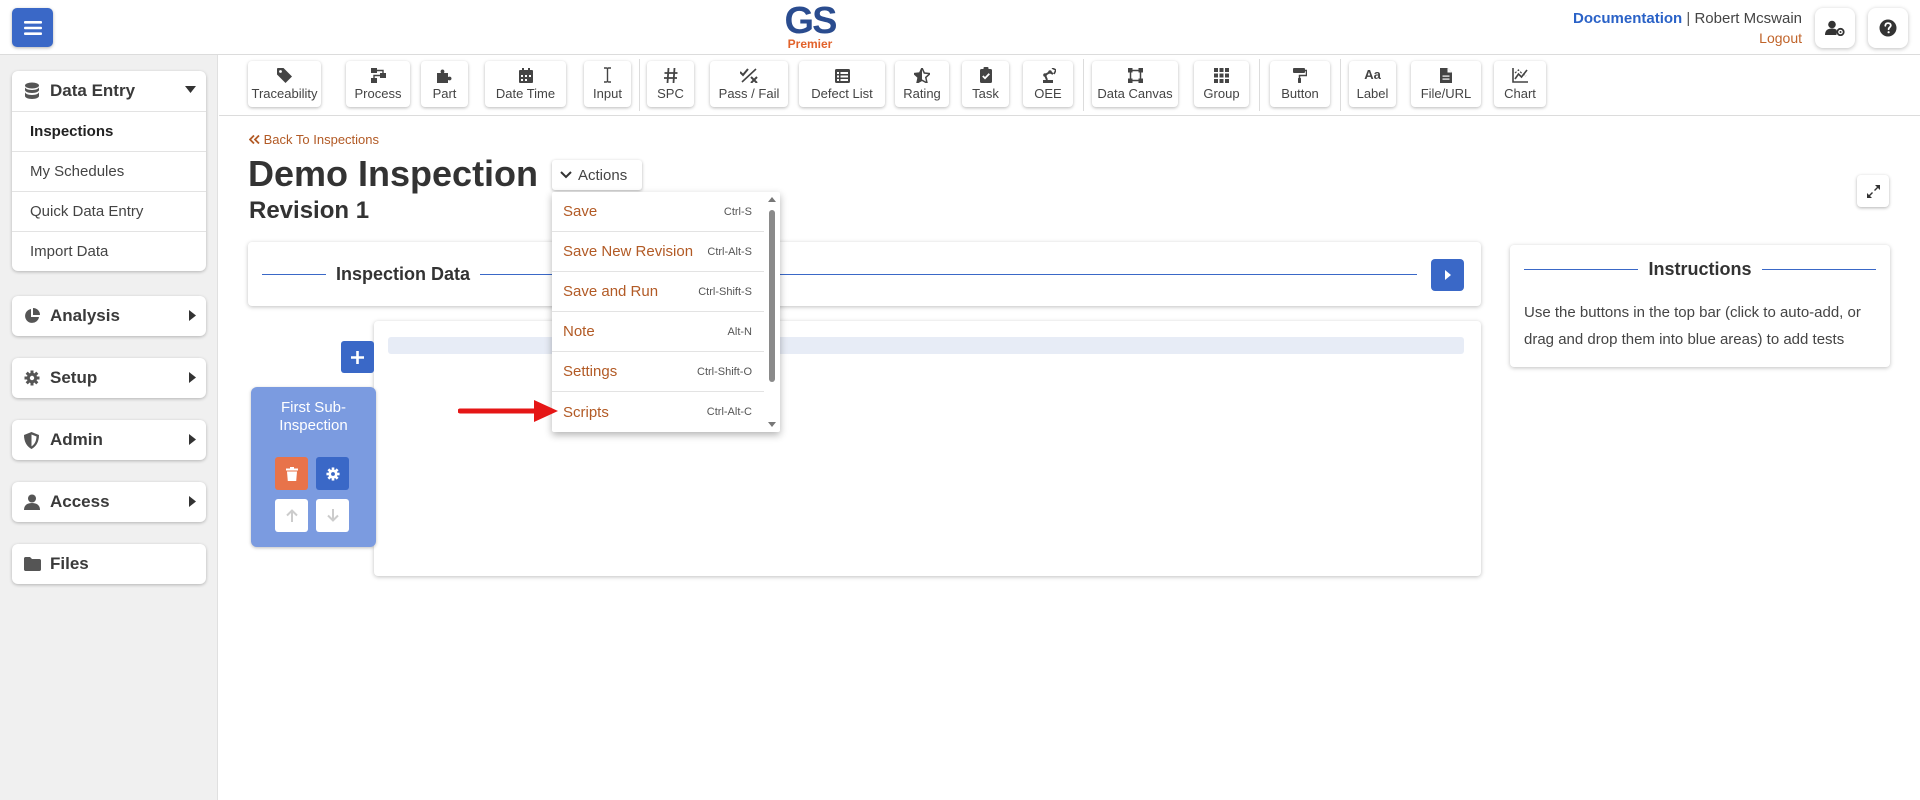  I want to click on user-settings-button, so click(1835, 28).